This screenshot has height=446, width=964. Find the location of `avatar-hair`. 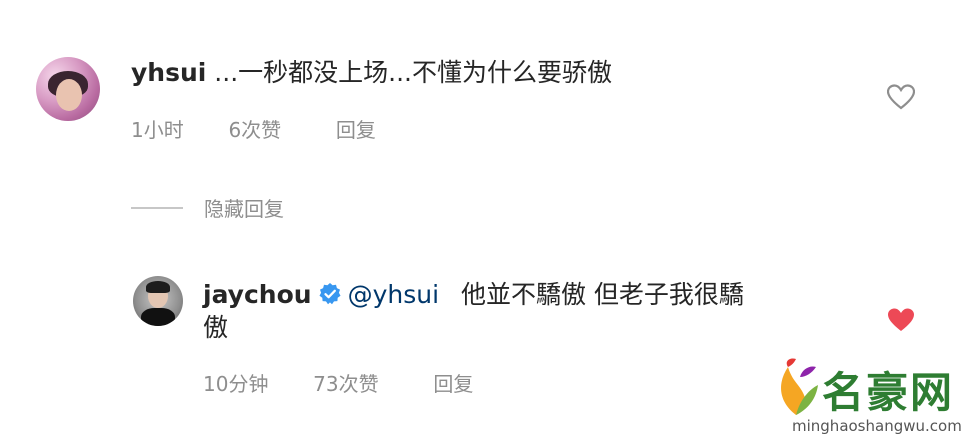

avatar-hair is located at coordinates (158, 287).